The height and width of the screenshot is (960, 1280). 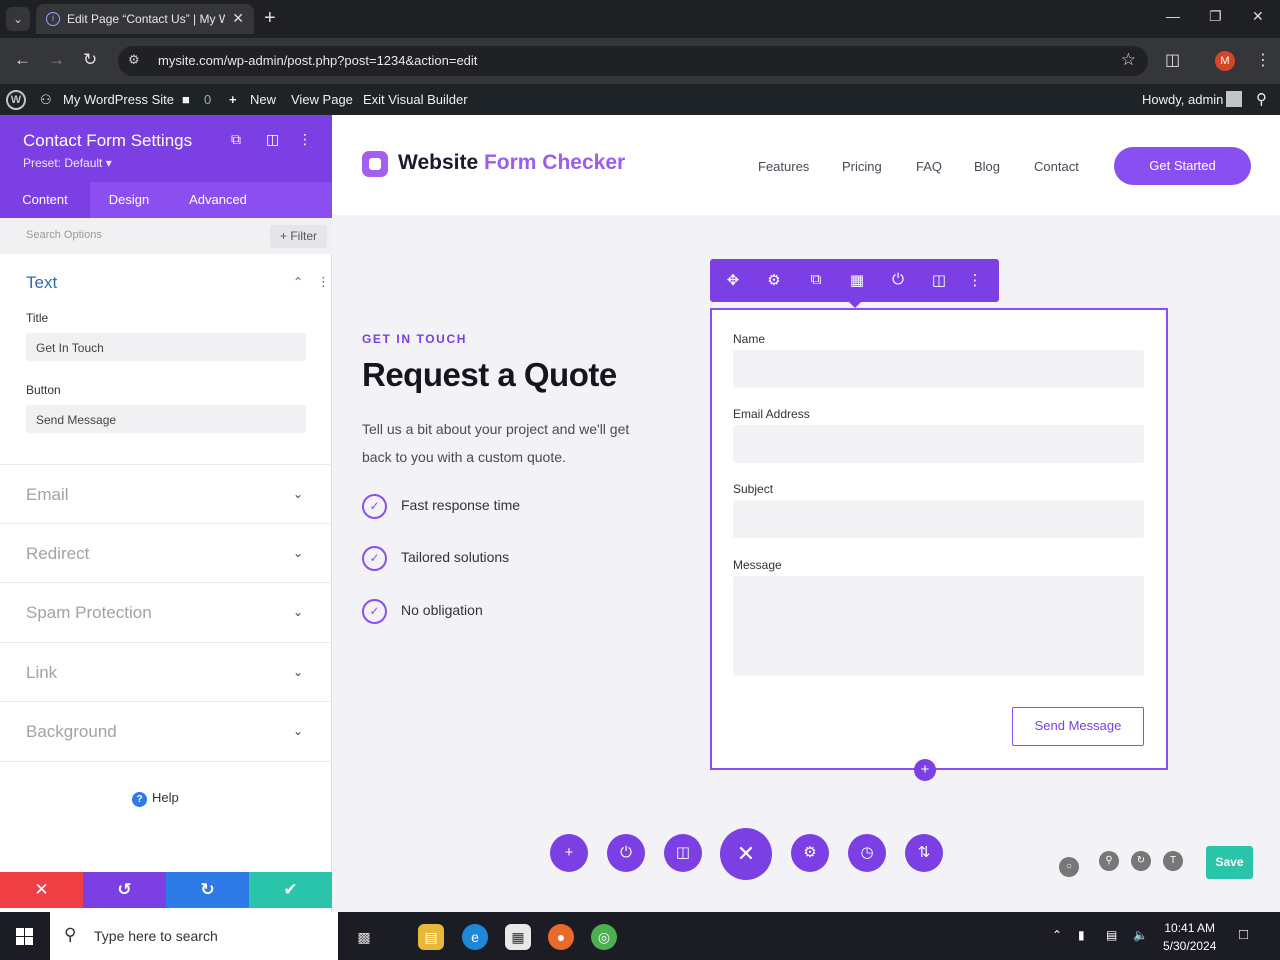 I want to click on section-eyebrow: GET IN TOUCH, so click(x=414, y=339).